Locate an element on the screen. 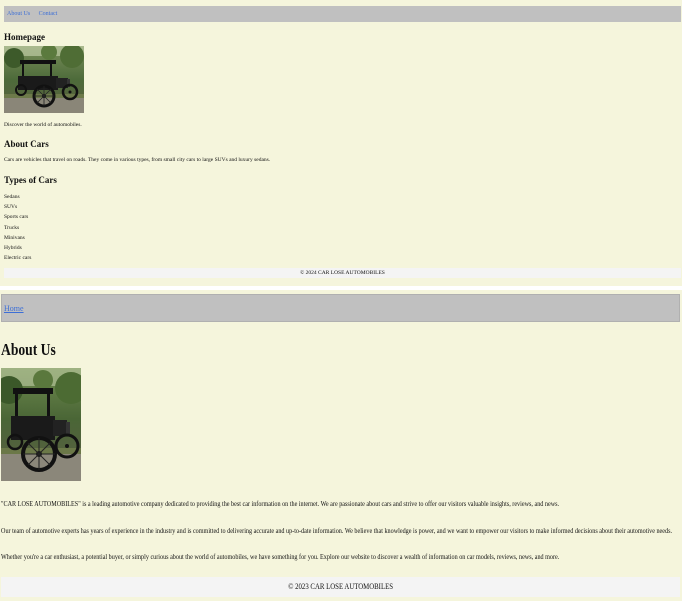 This screenshot has width=682, height=601. nav-link-about-us: About Us is located at coordinates (18, 14).